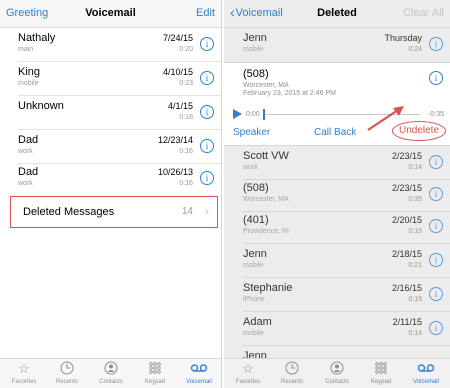  I want to click on voicemail-navbar: Greeting Voicemail Edit, so click(110, 14).